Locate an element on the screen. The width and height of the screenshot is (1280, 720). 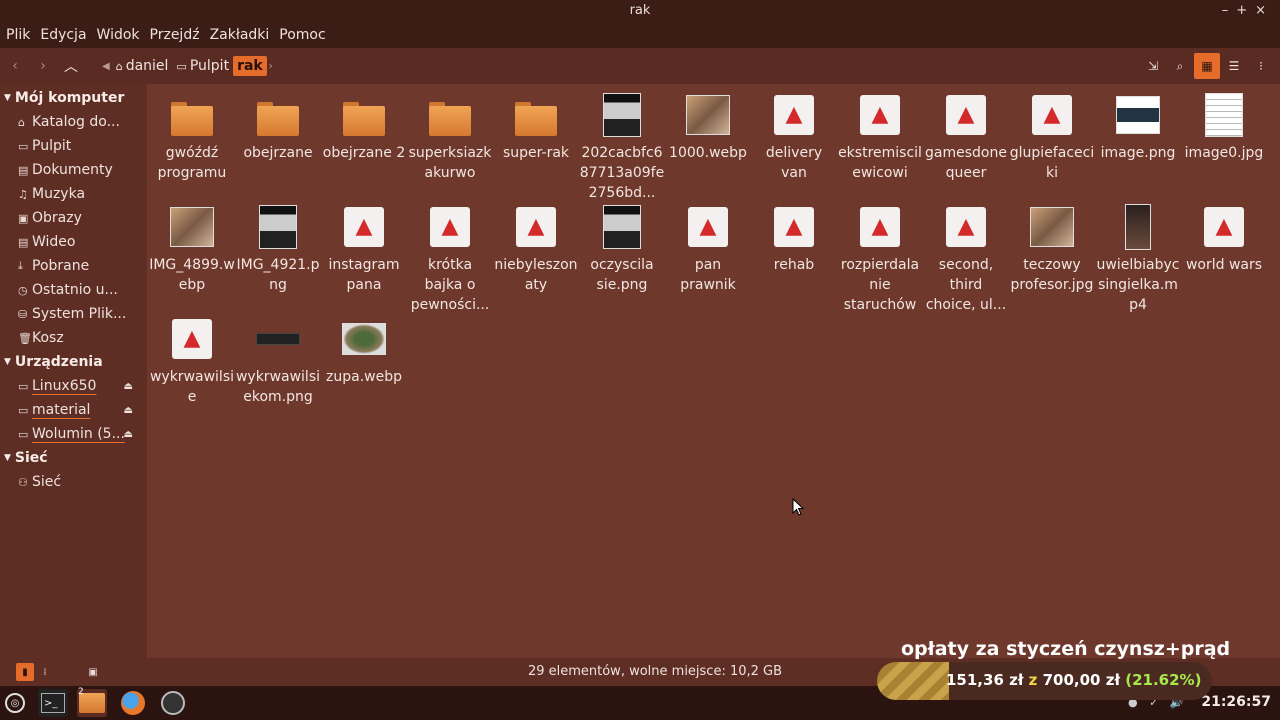
sidebar-item-trash: 🗑 Kosz is located at coordinates (73, 338).